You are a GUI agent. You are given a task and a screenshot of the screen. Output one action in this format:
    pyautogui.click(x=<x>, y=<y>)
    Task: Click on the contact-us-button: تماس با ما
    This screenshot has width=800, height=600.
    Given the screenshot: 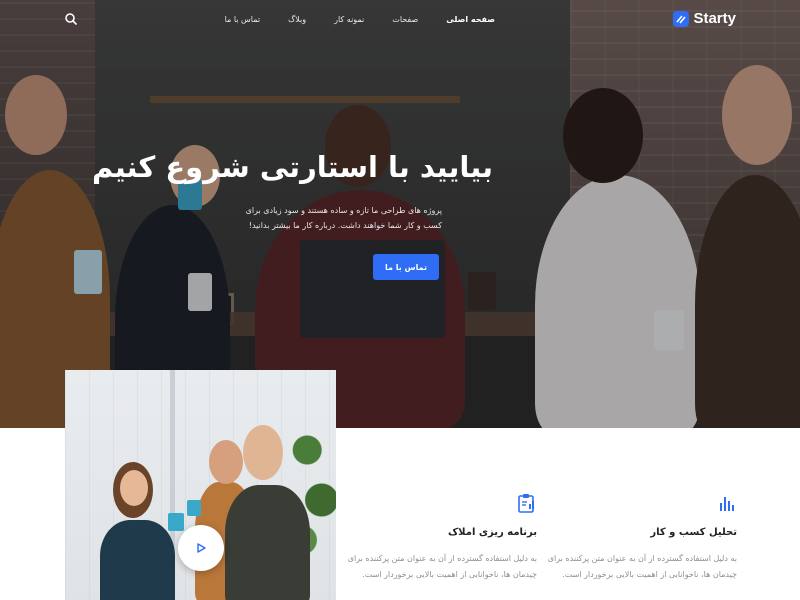 What is the action you would take?
    pyautogui.click(x=406, y=267)
    